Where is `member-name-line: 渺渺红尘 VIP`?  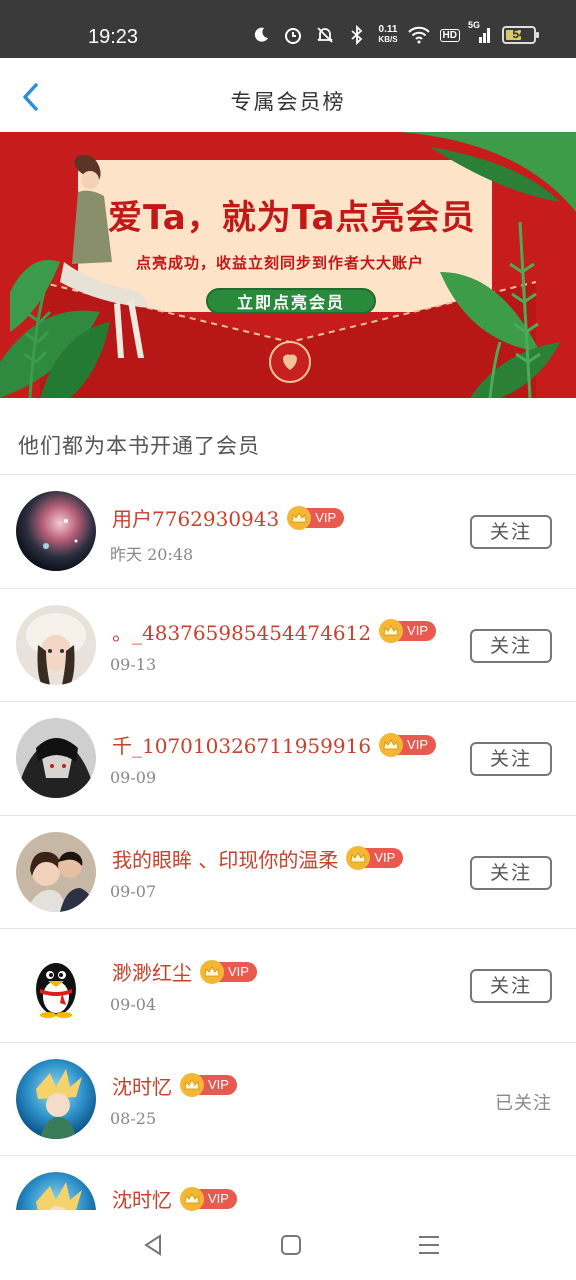
member-name-line: 渺渺红尘 VIP is located at coordinates (184, 971).